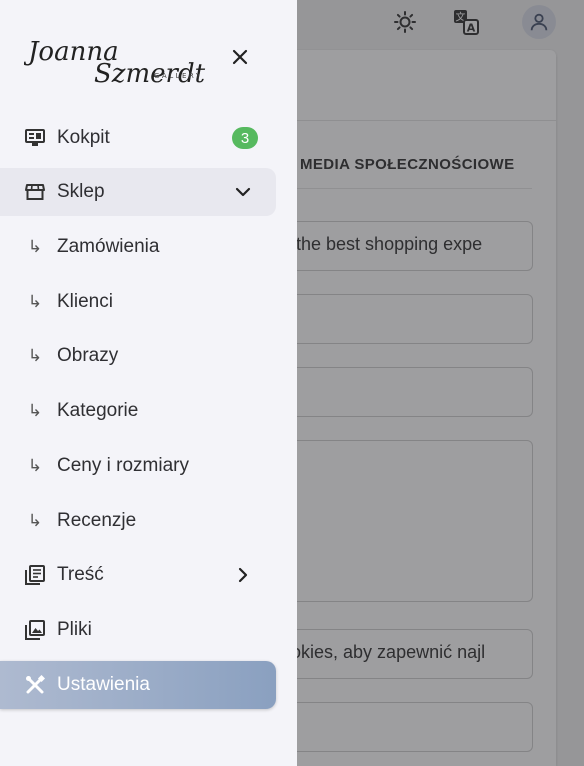 The image size is (584, 766). Describe the element at coordinates (80, 574) in the screenshot. I see `sidebar-item-label: Treść` at that location.